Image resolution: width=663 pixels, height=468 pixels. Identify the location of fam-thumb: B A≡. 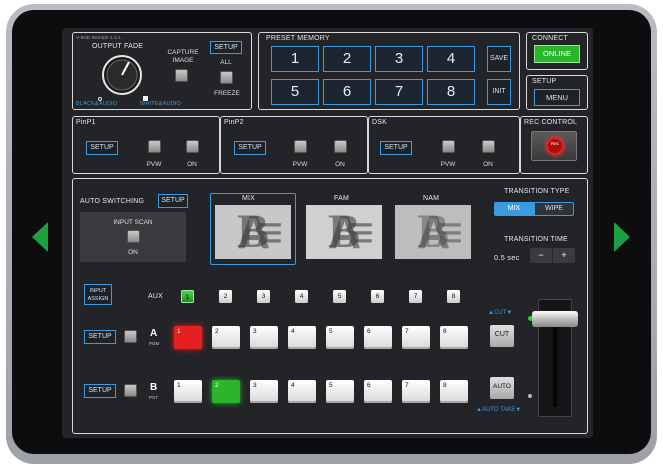
(344, 232).